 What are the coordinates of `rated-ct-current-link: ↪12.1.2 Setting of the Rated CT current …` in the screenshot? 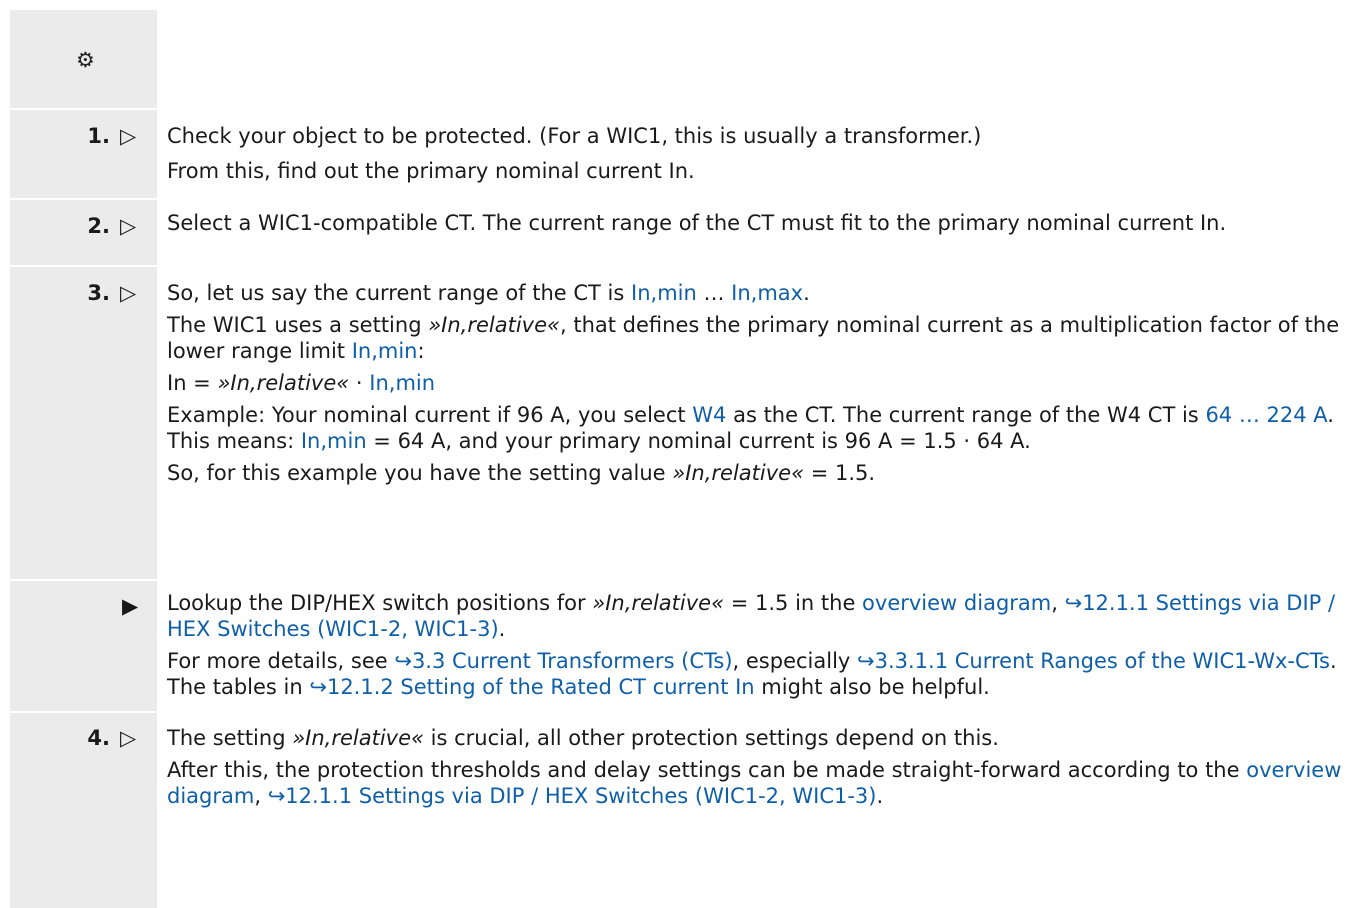 It's located at (531, 687).